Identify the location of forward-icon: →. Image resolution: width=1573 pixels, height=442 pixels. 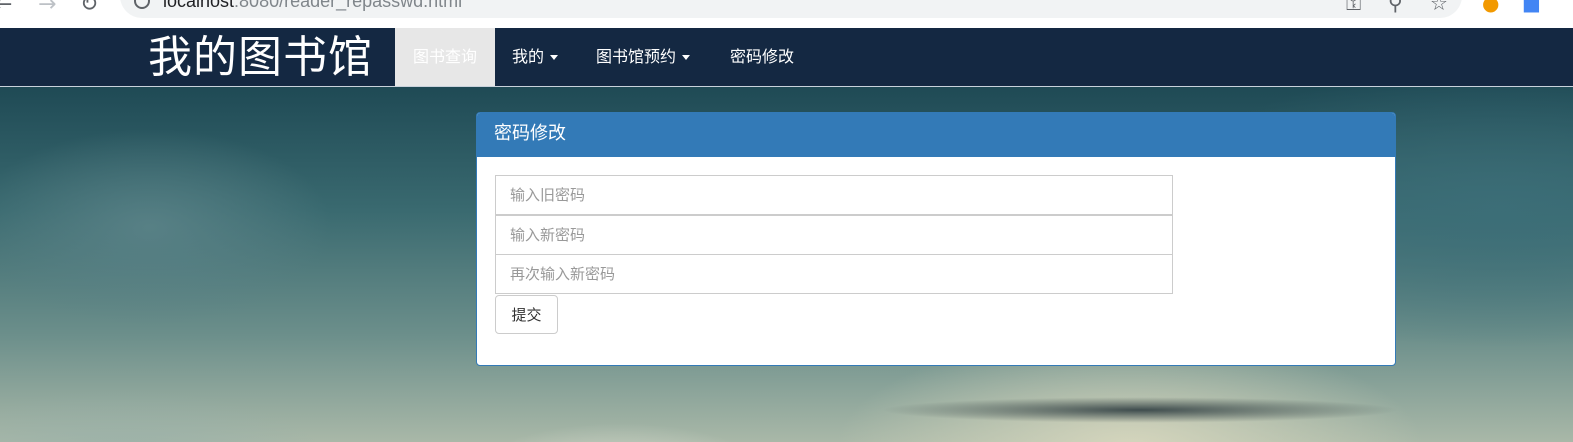
(47, 8).